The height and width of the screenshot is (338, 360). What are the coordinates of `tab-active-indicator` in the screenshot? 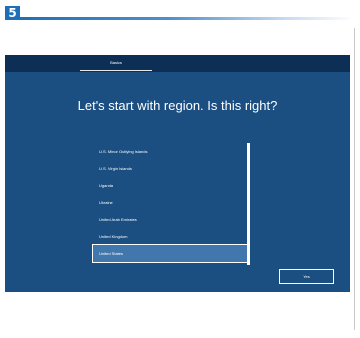 It's located at (116, 70).